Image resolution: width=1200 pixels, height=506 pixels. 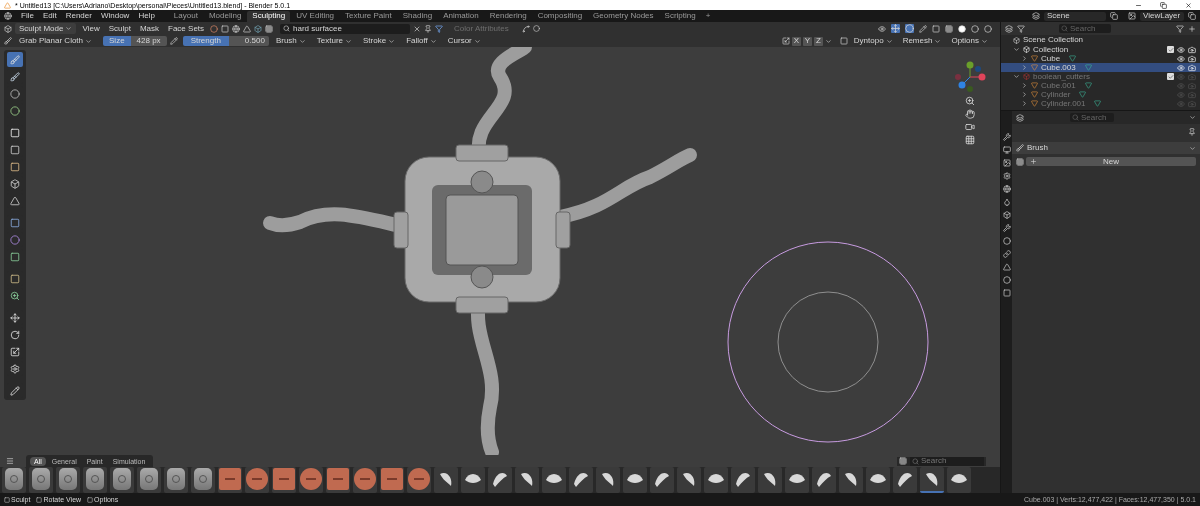 What do you see at coordinates (623, 16) in the screenshot?
I see `workspace-tab: Geometry Nodes` at bounding box center [623, 16].